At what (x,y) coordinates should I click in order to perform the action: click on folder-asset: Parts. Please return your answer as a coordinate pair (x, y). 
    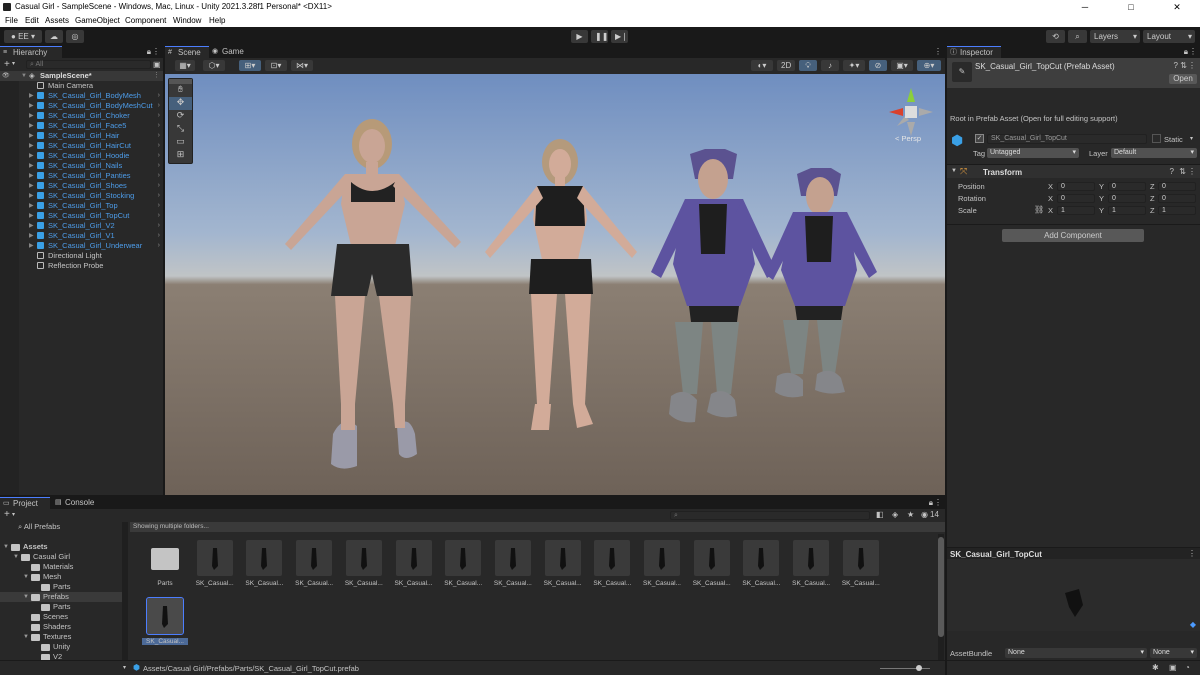
    Looking at the image, I should click on (165, 567).